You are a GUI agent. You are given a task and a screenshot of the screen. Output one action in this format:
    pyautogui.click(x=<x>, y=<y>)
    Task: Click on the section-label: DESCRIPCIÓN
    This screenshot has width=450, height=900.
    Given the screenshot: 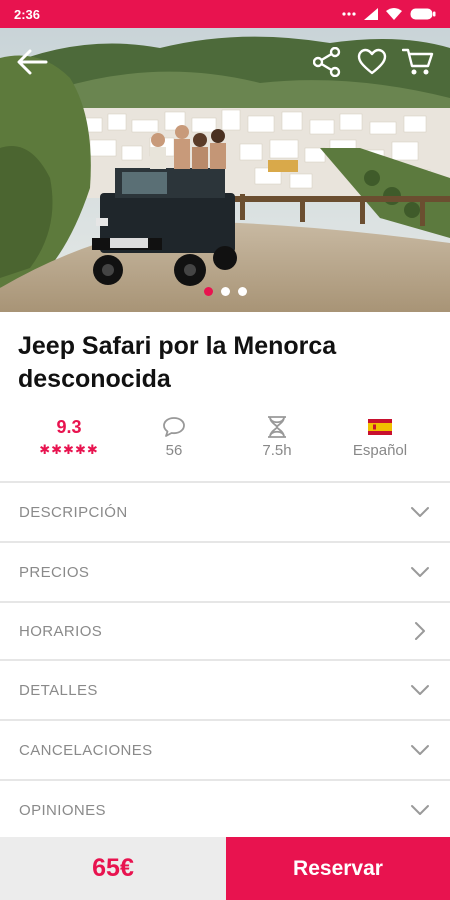 What is the action you would take?
    pyautogui.click(x=73, y=512)
    